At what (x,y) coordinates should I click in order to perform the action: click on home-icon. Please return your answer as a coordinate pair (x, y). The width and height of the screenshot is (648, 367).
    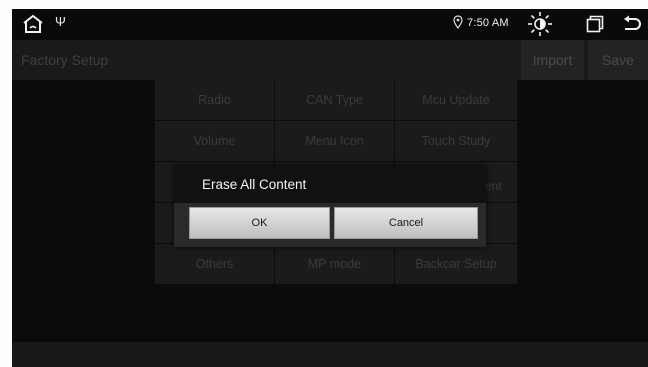
    Looking at the image, I should click on (33, 24).